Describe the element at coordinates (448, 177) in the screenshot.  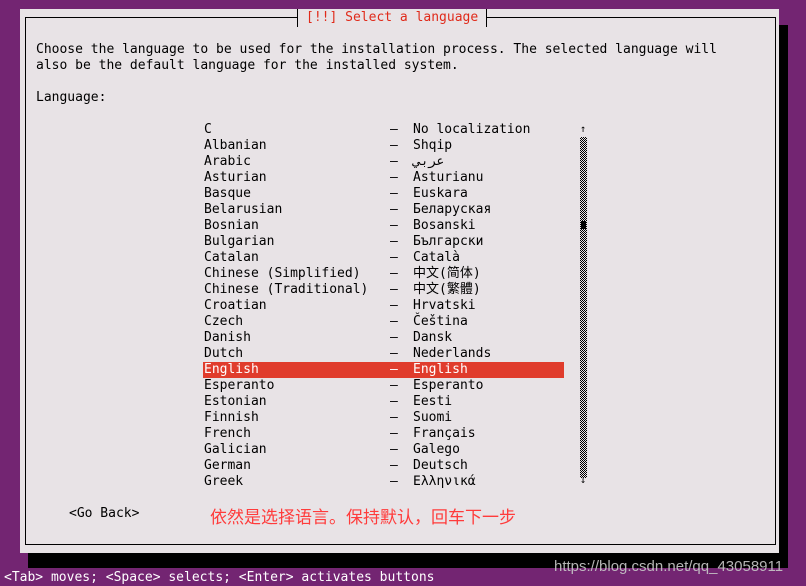
I see `language-native-name: Asturianu` at that location.